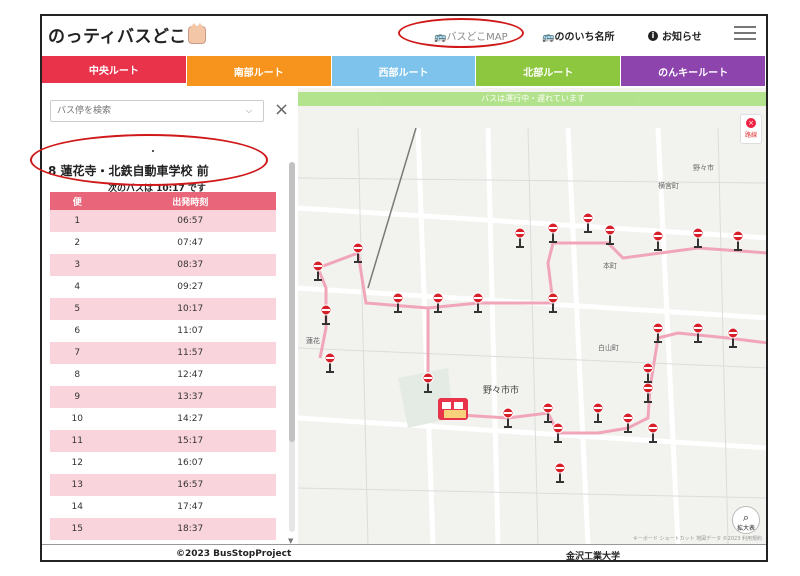 This screenshot has height=576, width=800. I want to click on departure-time-cell: 16:07, so click(190, 463).